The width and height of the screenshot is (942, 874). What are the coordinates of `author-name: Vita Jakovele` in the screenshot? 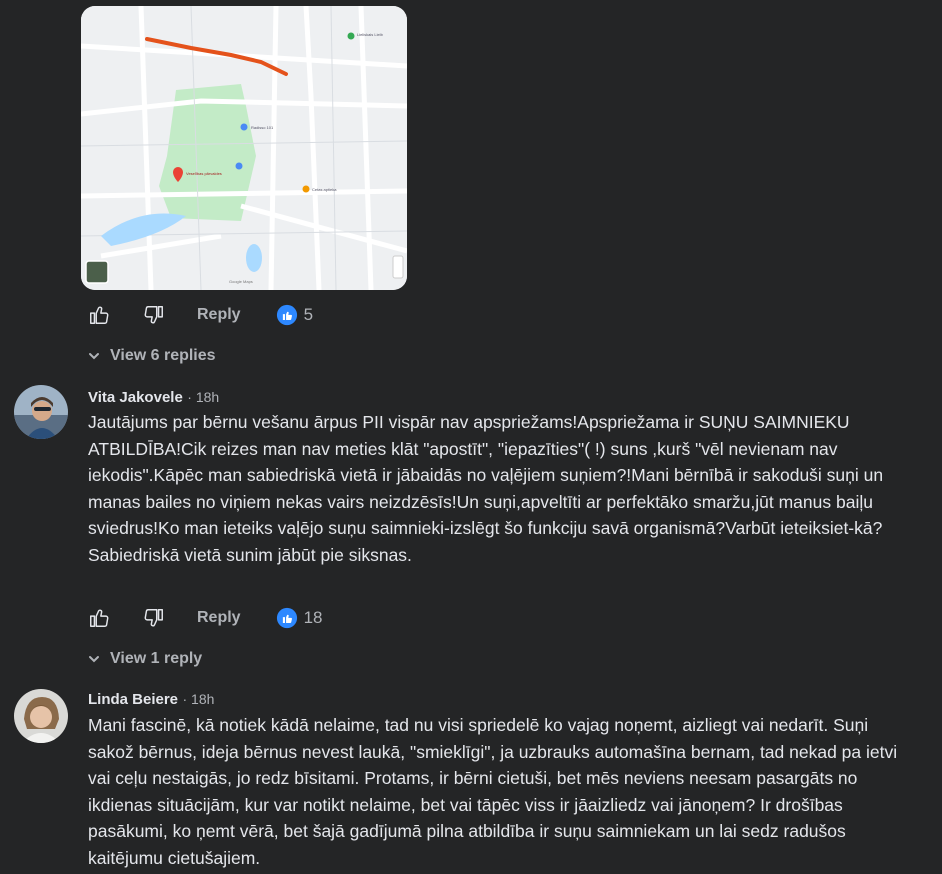 It's located at (135, 397).